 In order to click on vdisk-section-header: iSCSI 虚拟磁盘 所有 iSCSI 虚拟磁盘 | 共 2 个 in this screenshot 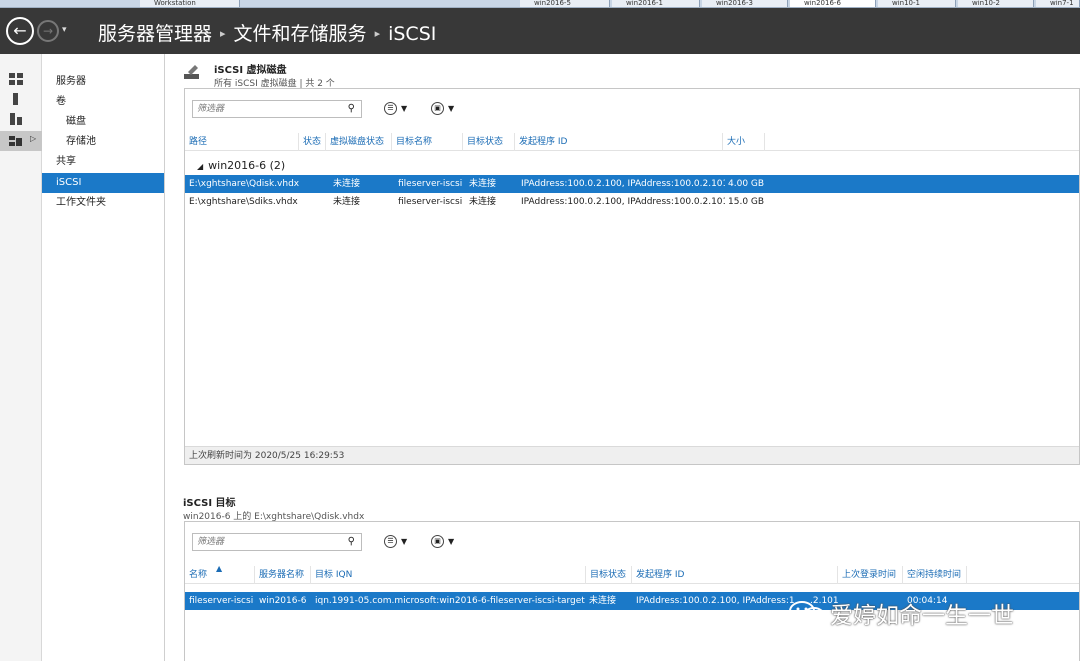, I will do `click(274, 75)`.